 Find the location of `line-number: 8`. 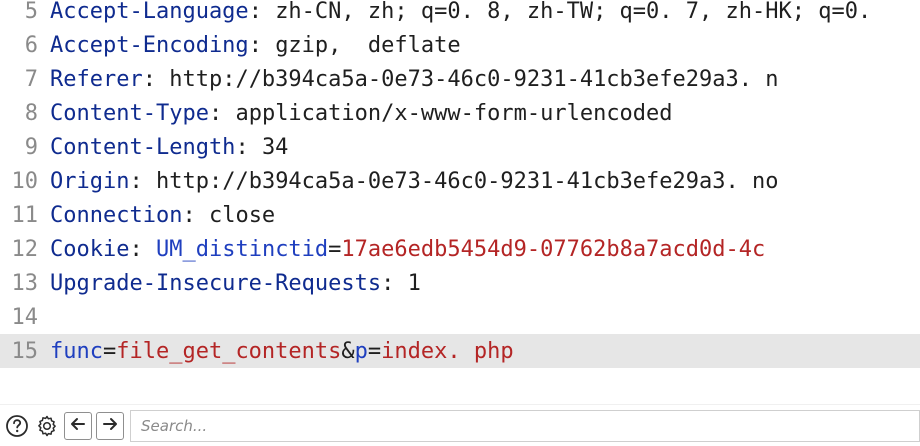

line-number: 8 is located at coordinates (31, 113).